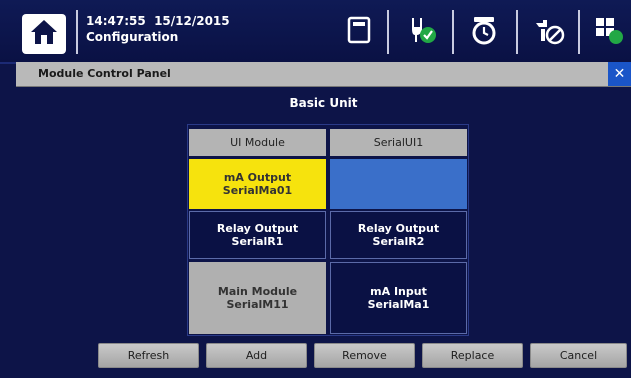  I want to click on timer-button, so click(484, 32).